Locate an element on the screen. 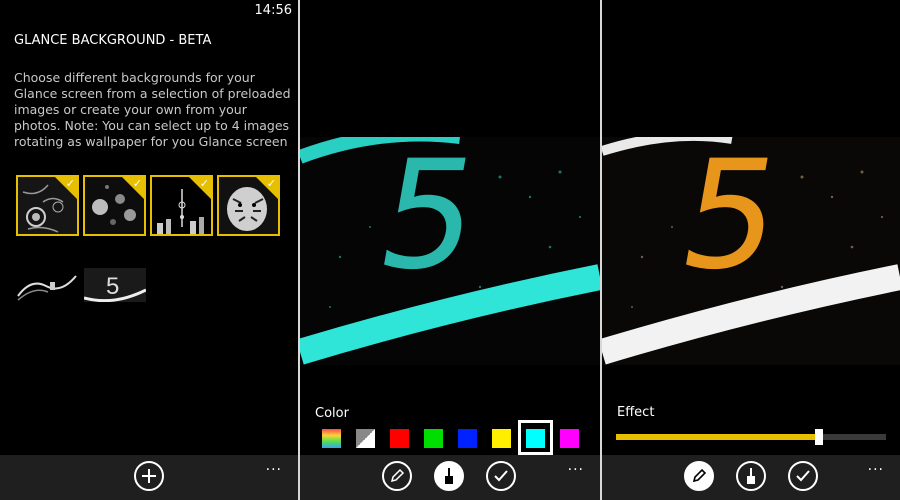 The width and height of the screenshot is (900, 500). add-button is located at coordinates (149, 476).